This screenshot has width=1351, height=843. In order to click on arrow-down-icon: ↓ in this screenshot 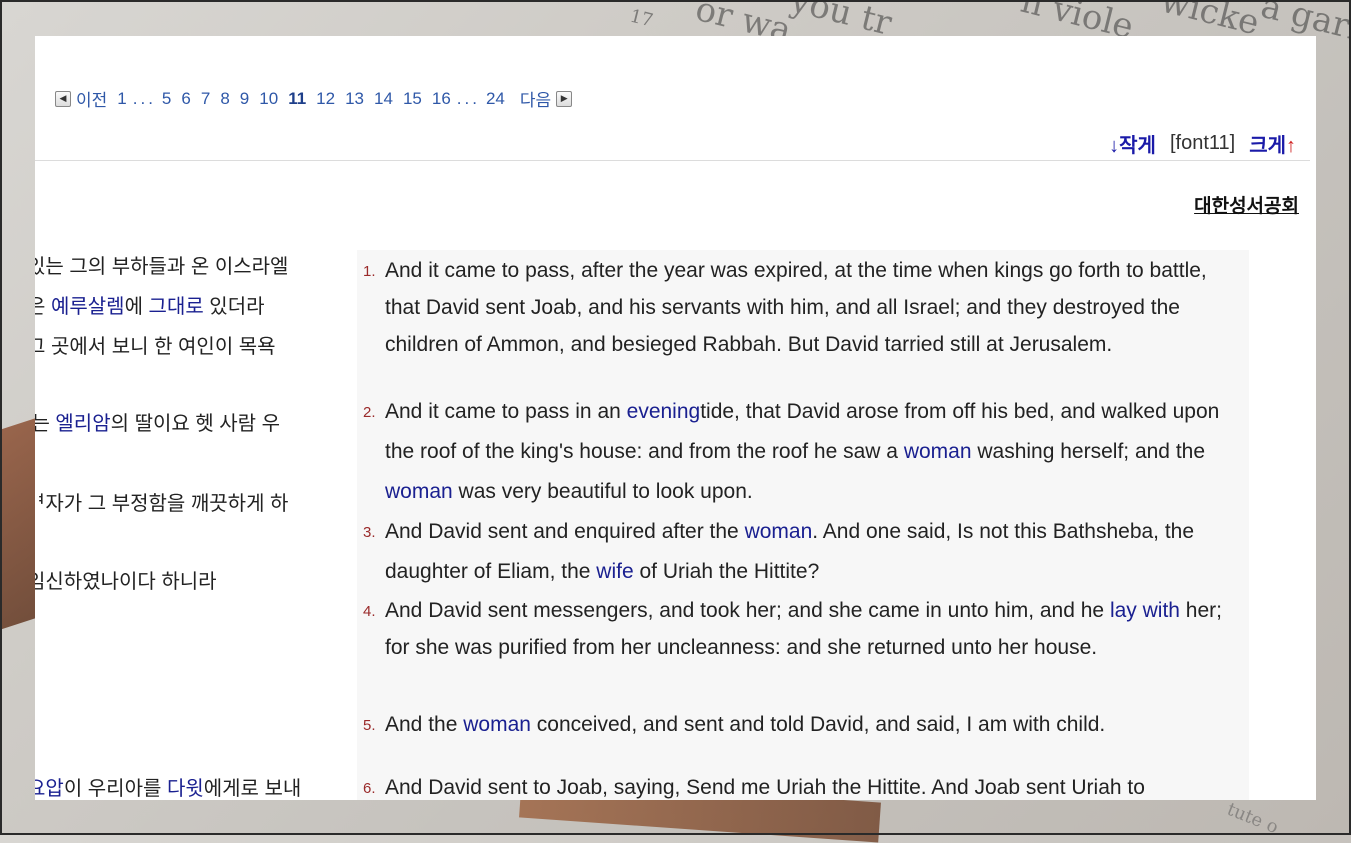, I will do `click(1114, 146)`.